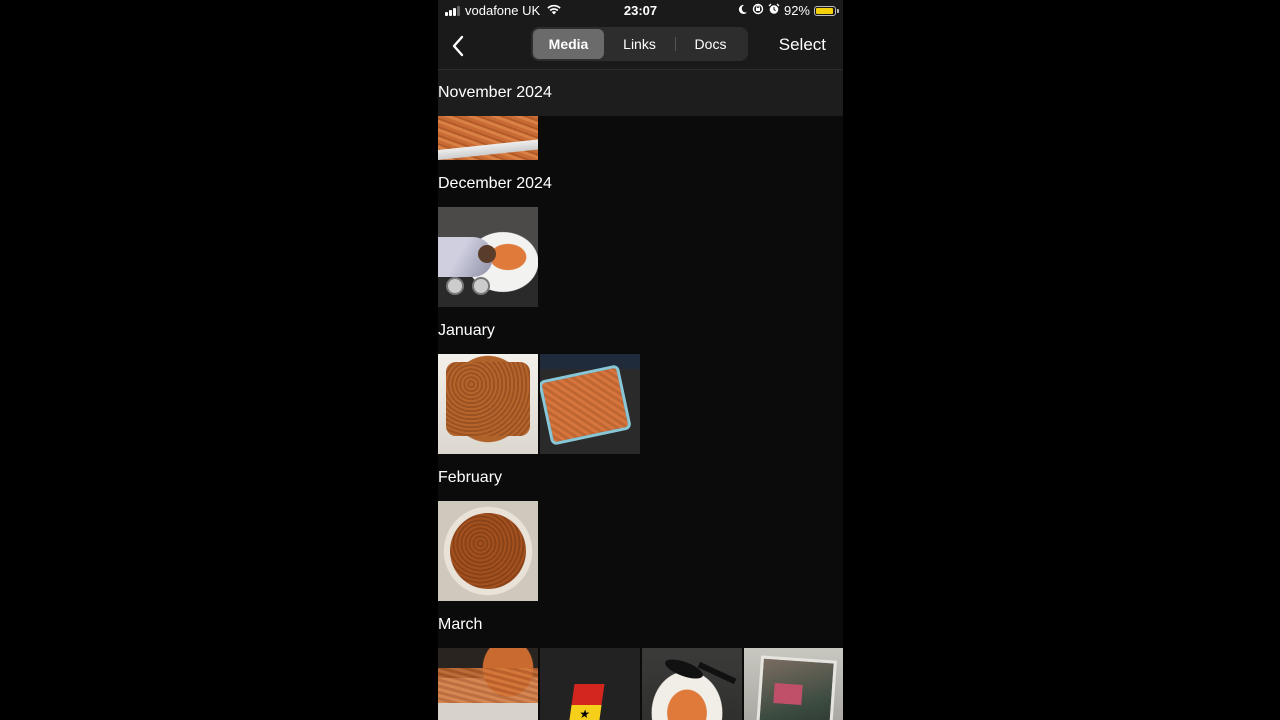 This screenshot has width=1280, height=720. Describe the element at coordinates (495, 183) in the screenshot. I see `section-header: December 2024` at that location.